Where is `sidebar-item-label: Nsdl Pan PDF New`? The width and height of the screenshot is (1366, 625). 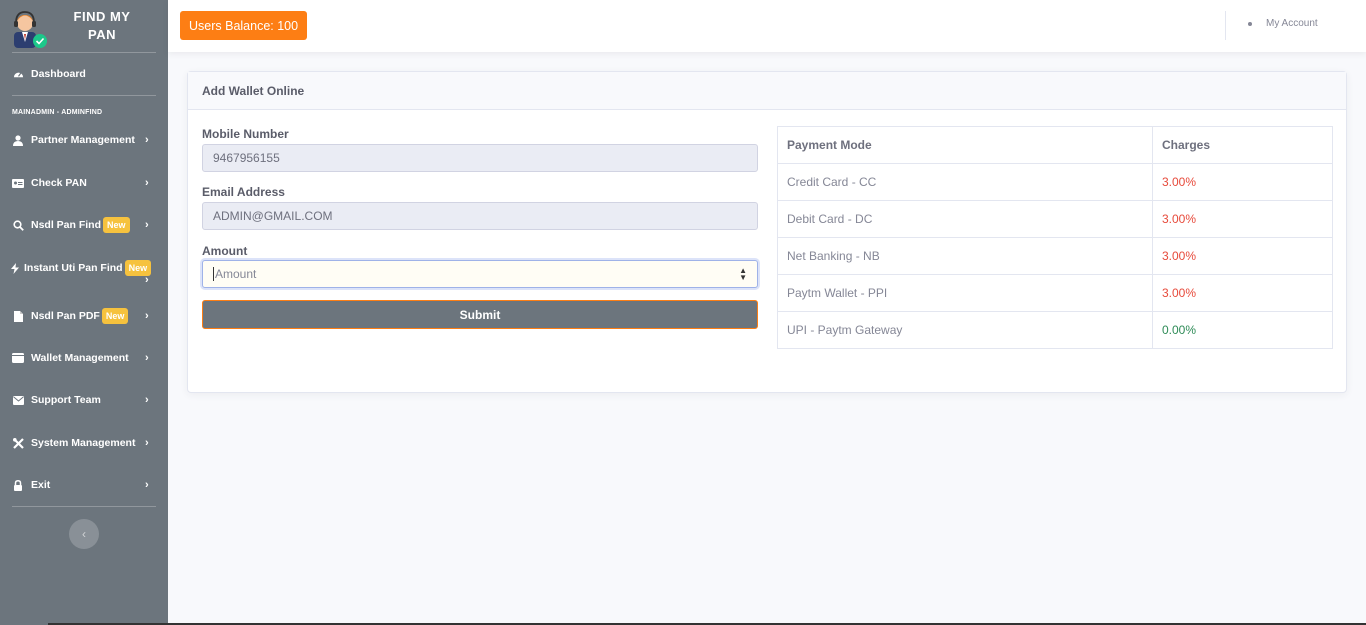 sidebar-item-label: Nsdl Pan PDF New is located at coordinates (80, 316).